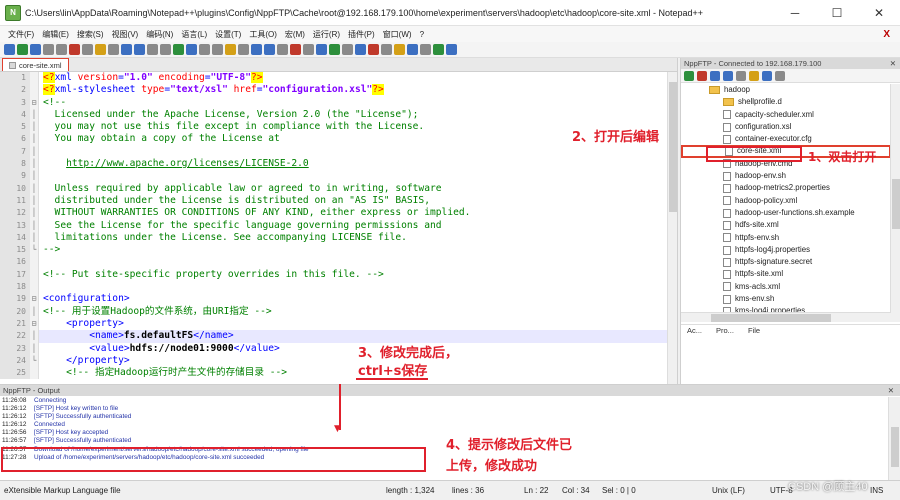 Image resolution: width=900 pixels, height=500 pixels. Describe the element at coordinates (228, 34) in the screenshot. I see `menu-item: 设置(T)` at that location.